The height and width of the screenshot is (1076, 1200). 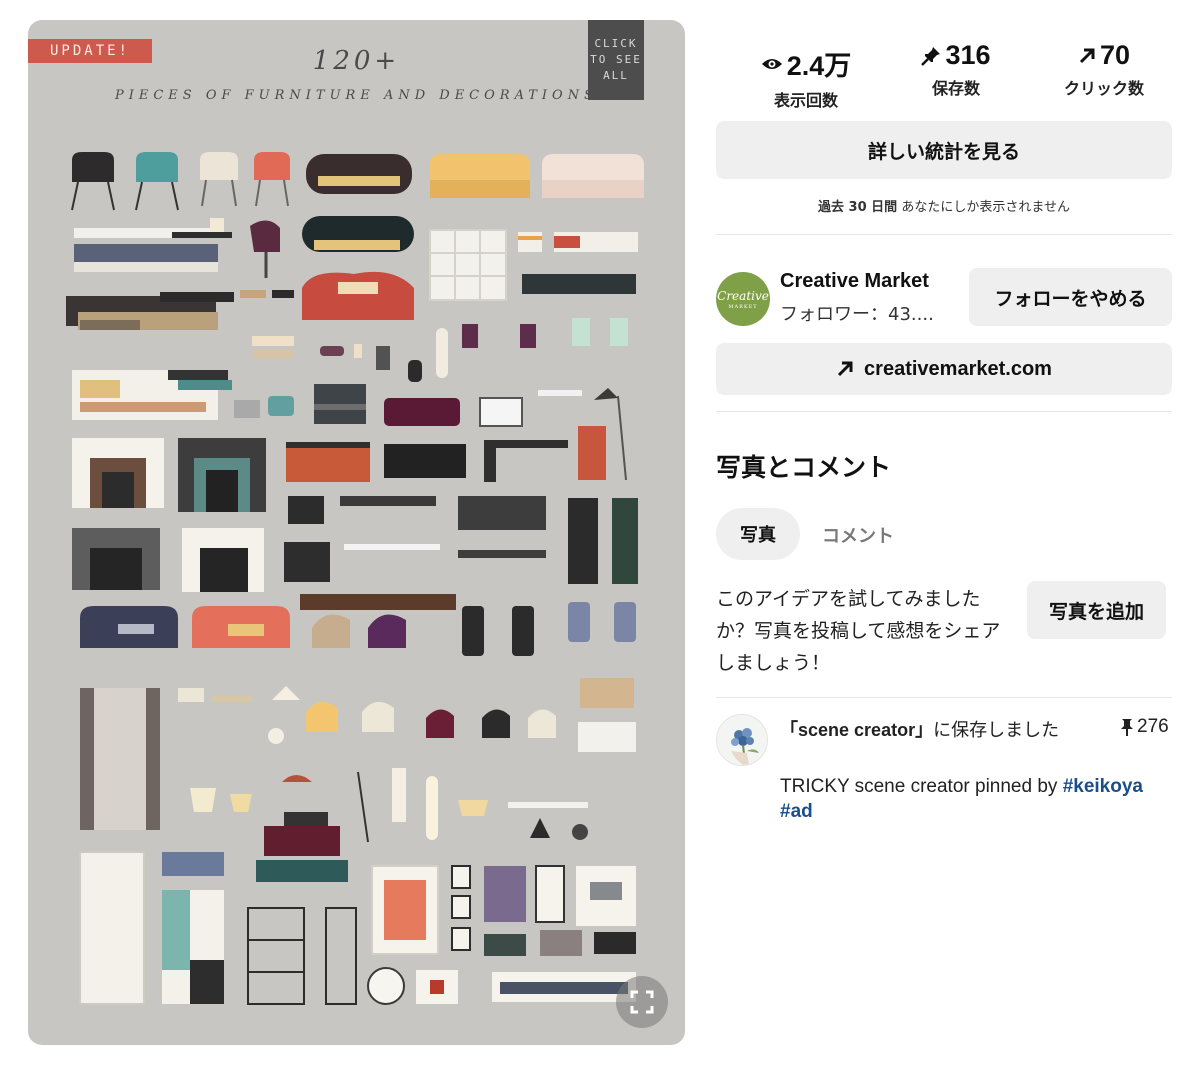 I want to click on privacy-text: あなたにしか表示されません, so click(x=985, y=207).